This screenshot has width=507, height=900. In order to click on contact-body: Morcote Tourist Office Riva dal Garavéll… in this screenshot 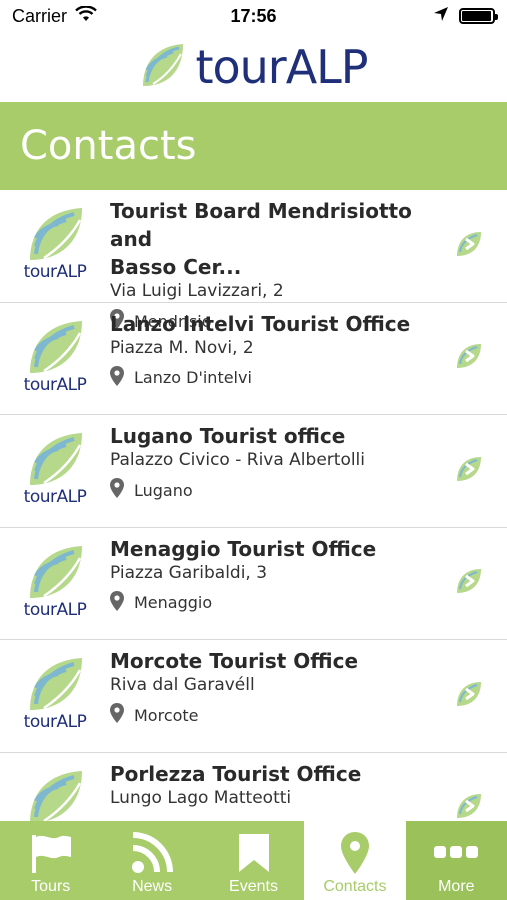, I will do `click(308, 683)`.